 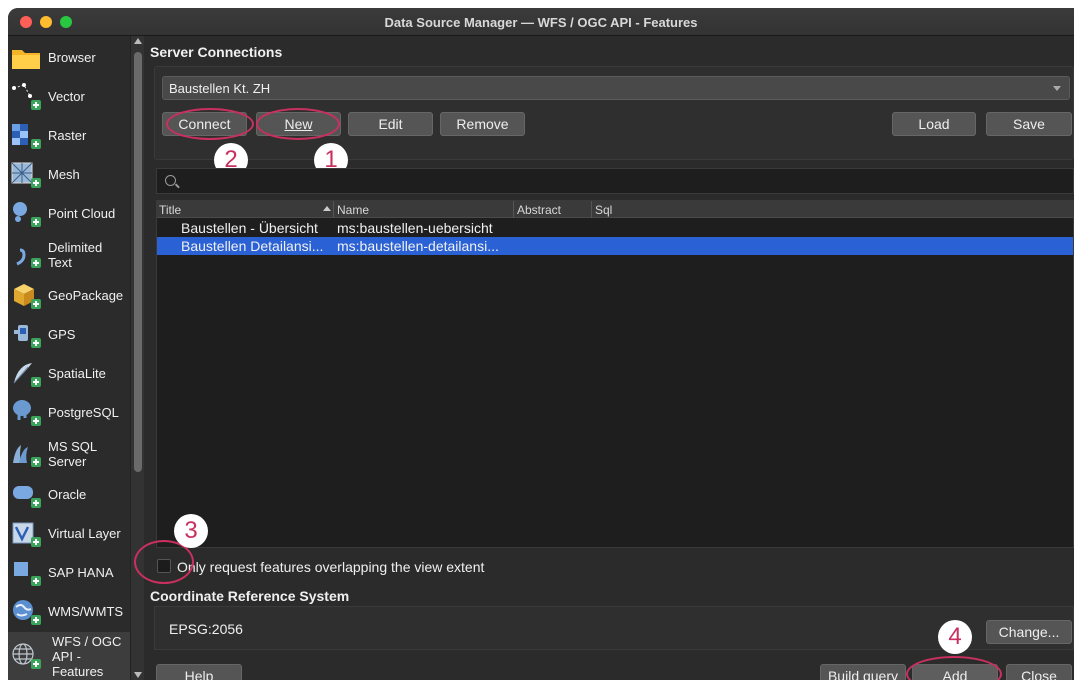 I want to click on sidebar-item-label: Mesh, so click(x=64, y=174).